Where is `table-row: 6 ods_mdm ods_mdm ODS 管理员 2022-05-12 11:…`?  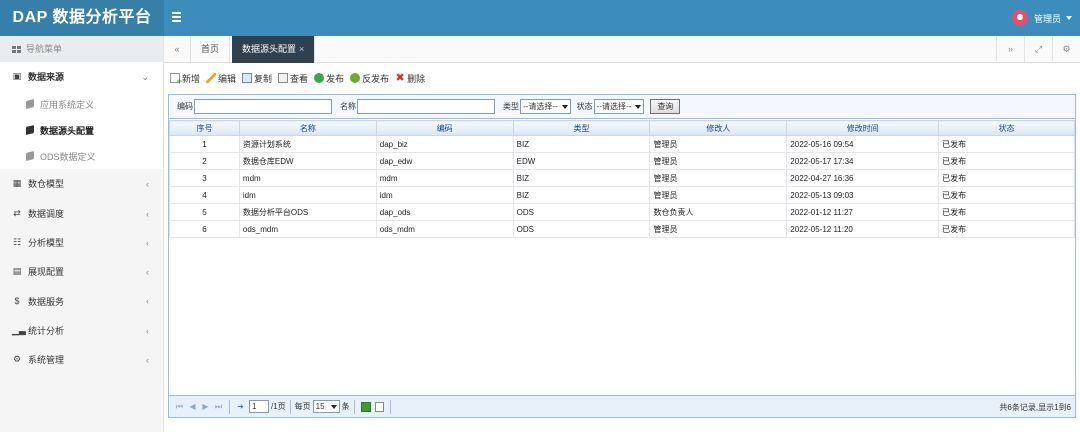
table-row: 6 ods_mdm ods_mdm ODS 管理员 2022-05-12 11:… is located at coordinates (622, 229).